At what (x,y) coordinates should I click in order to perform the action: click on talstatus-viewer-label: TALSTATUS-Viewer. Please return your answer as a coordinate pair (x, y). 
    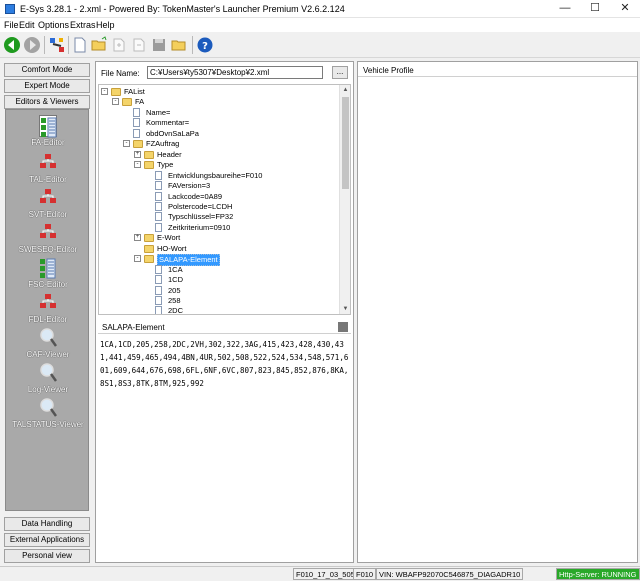
    Looking at the image, I should click on (48, 424).